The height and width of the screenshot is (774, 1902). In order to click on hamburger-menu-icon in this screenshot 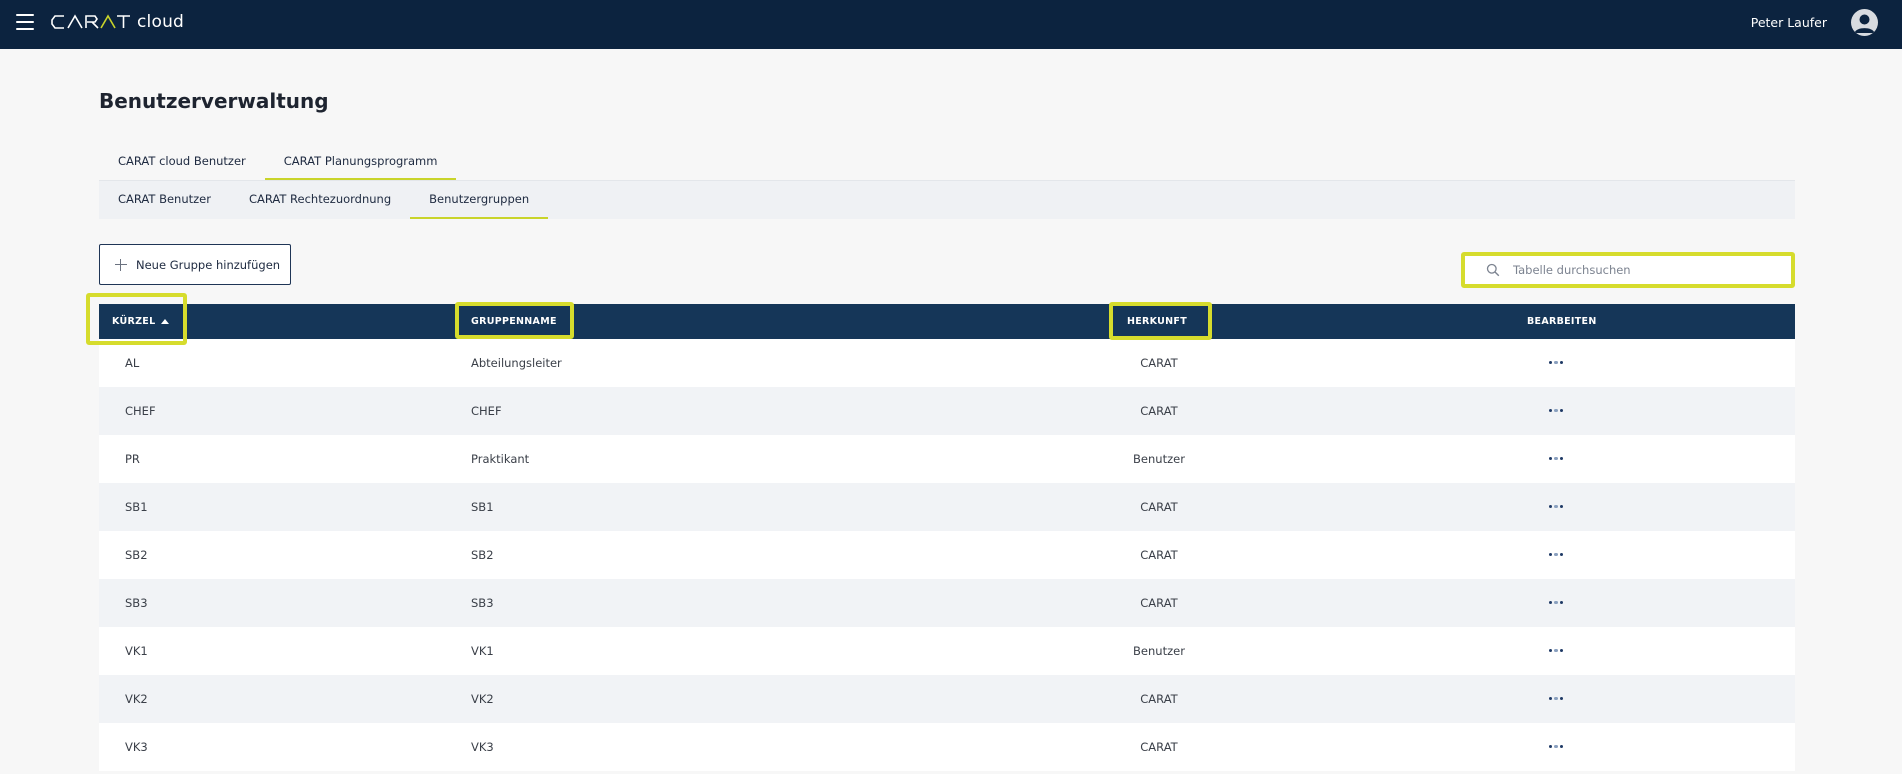, I will do `click(25, 22)`.